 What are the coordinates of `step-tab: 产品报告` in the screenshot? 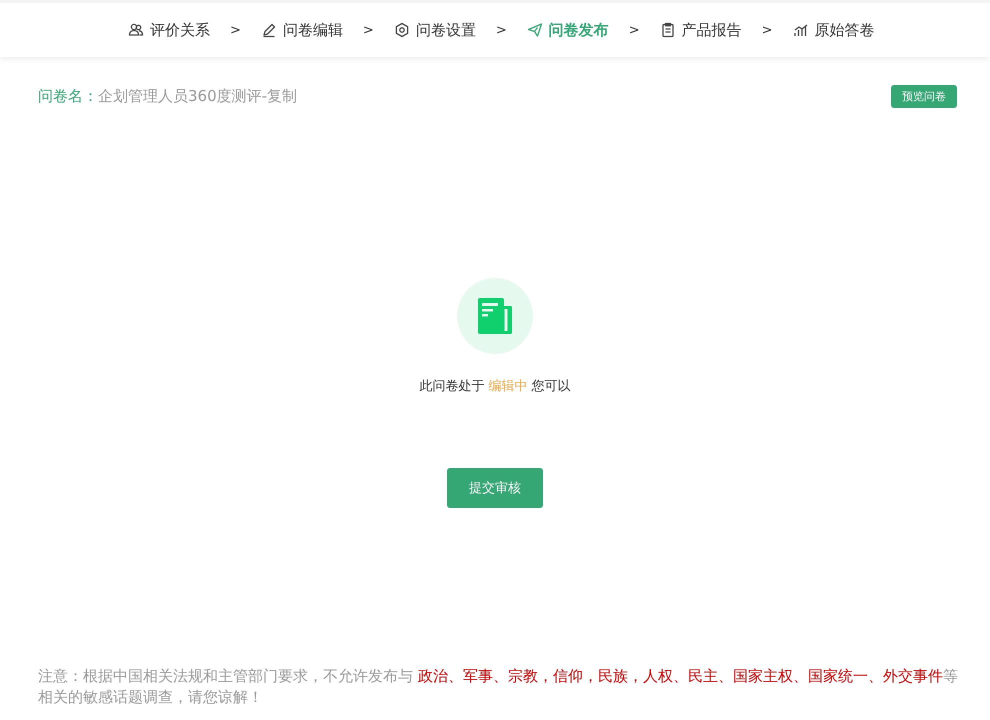 It's located at (701, 30).